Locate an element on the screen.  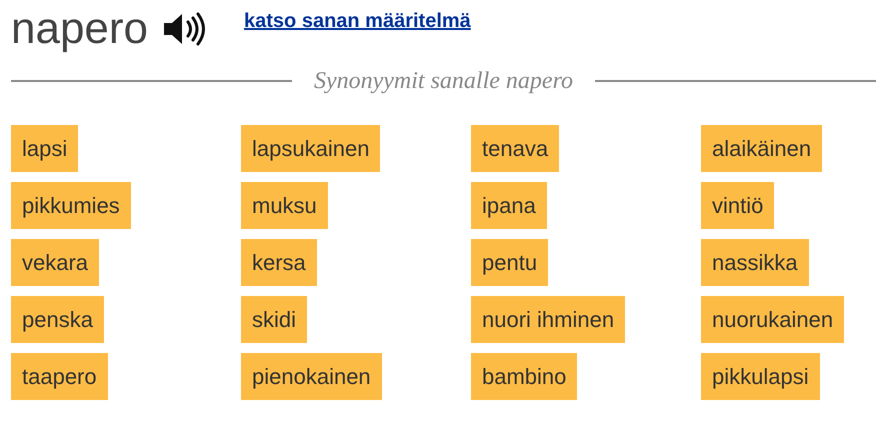
synonym-link: pikkumies is located at coordinates (71, 205).